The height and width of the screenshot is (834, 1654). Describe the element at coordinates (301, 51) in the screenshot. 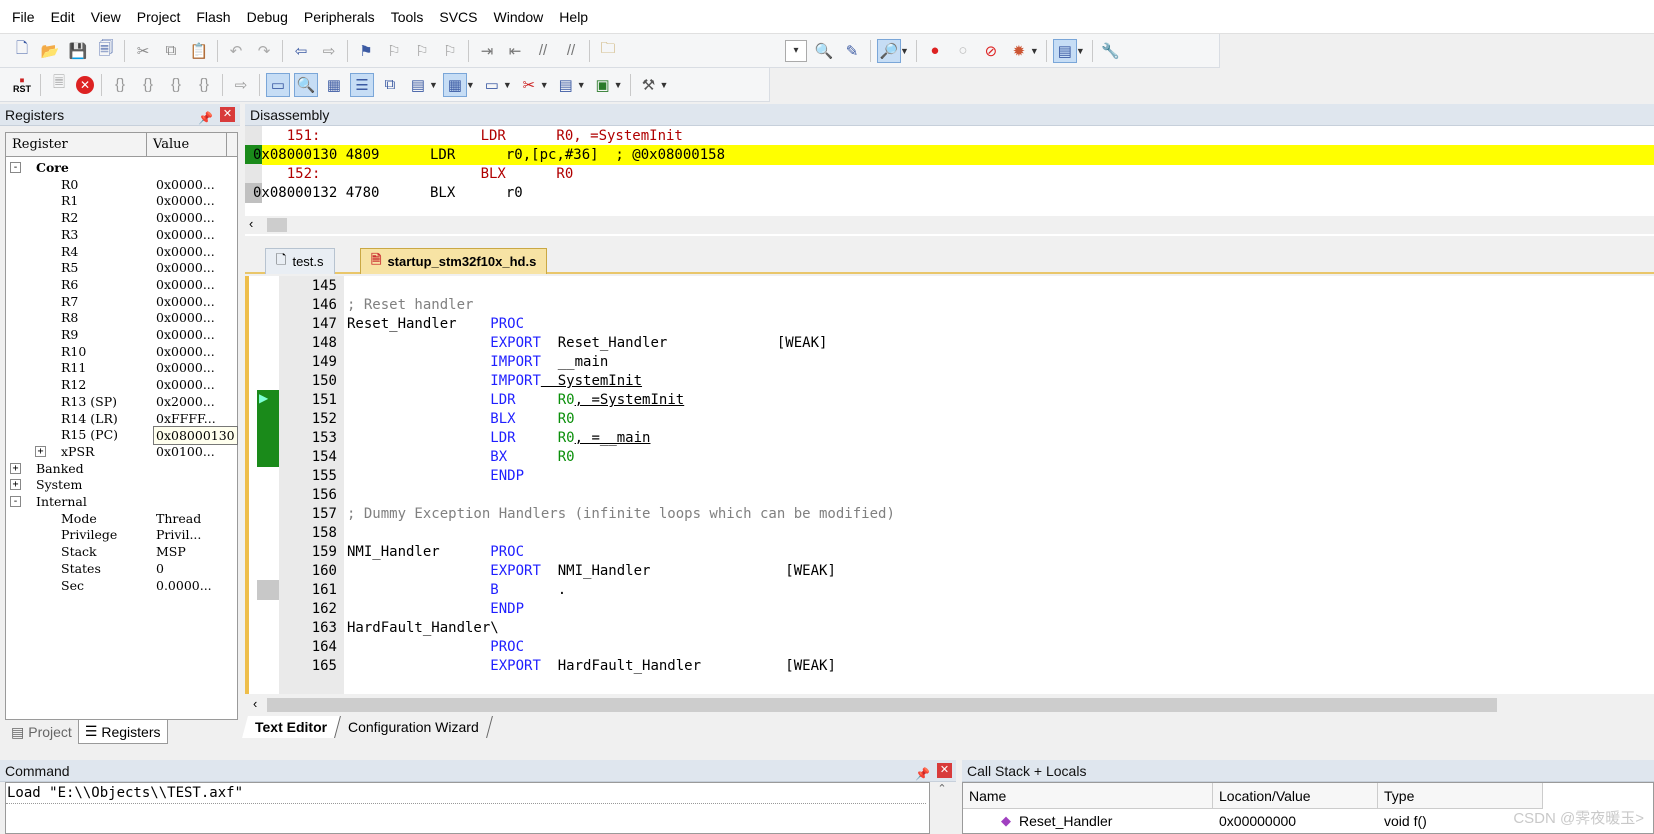

I see `nav-back-icon: ⇦` at that location.